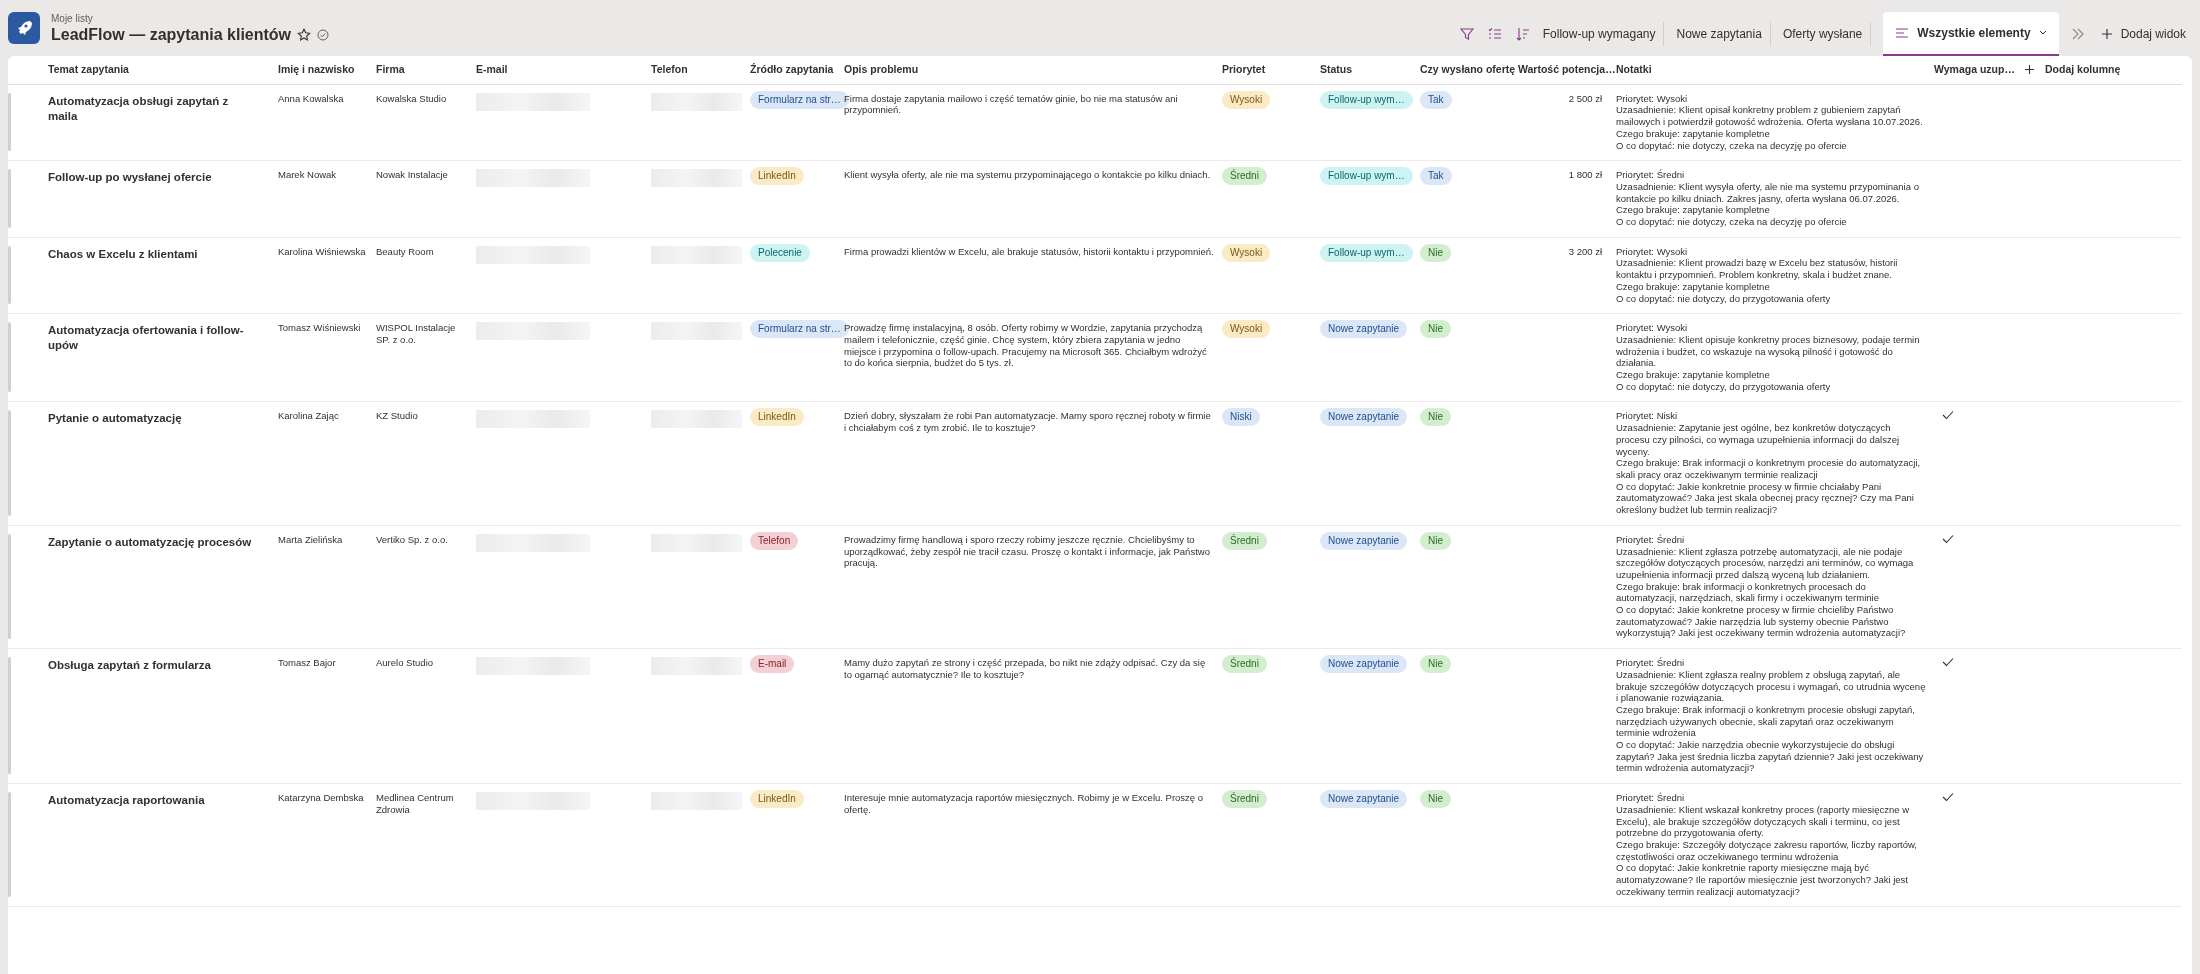 This screenshot has height=974, width=2200. I want to click on name-text: Tomasz Bajor, so click(307, 663).